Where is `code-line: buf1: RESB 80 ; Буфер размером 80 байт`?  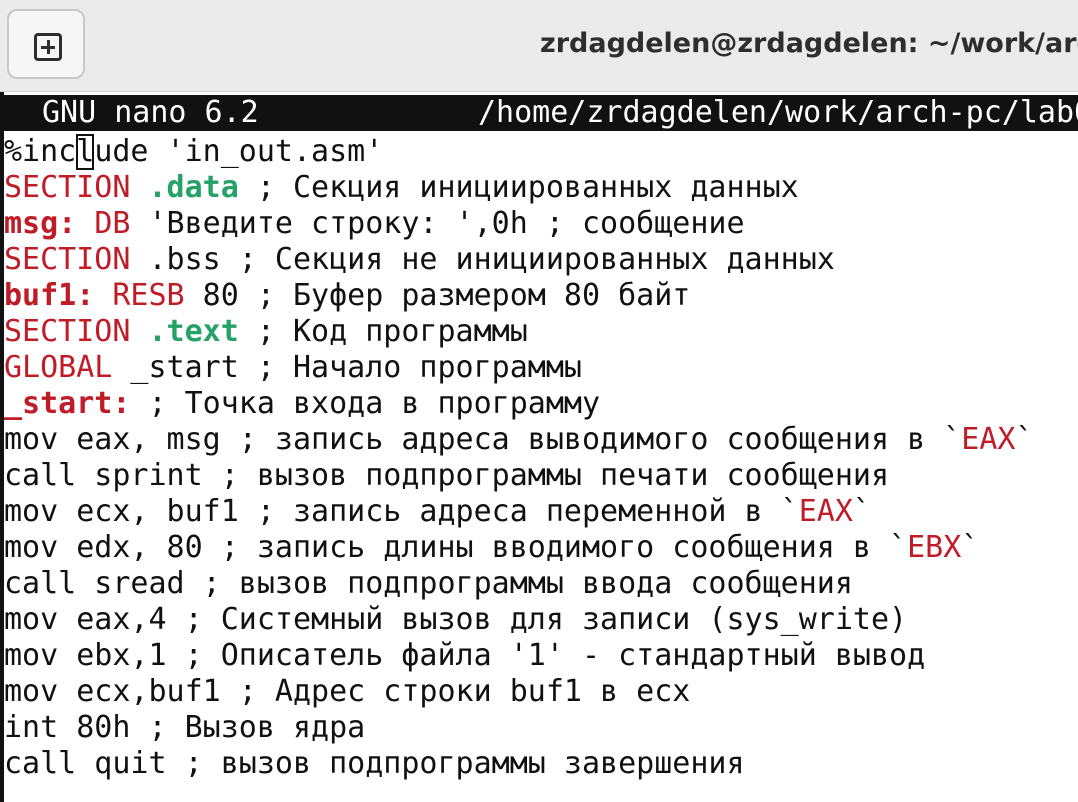
code-line: buf1: RESB 80 ; Буфер размером 80 байт is located at coordinates (519, 296).